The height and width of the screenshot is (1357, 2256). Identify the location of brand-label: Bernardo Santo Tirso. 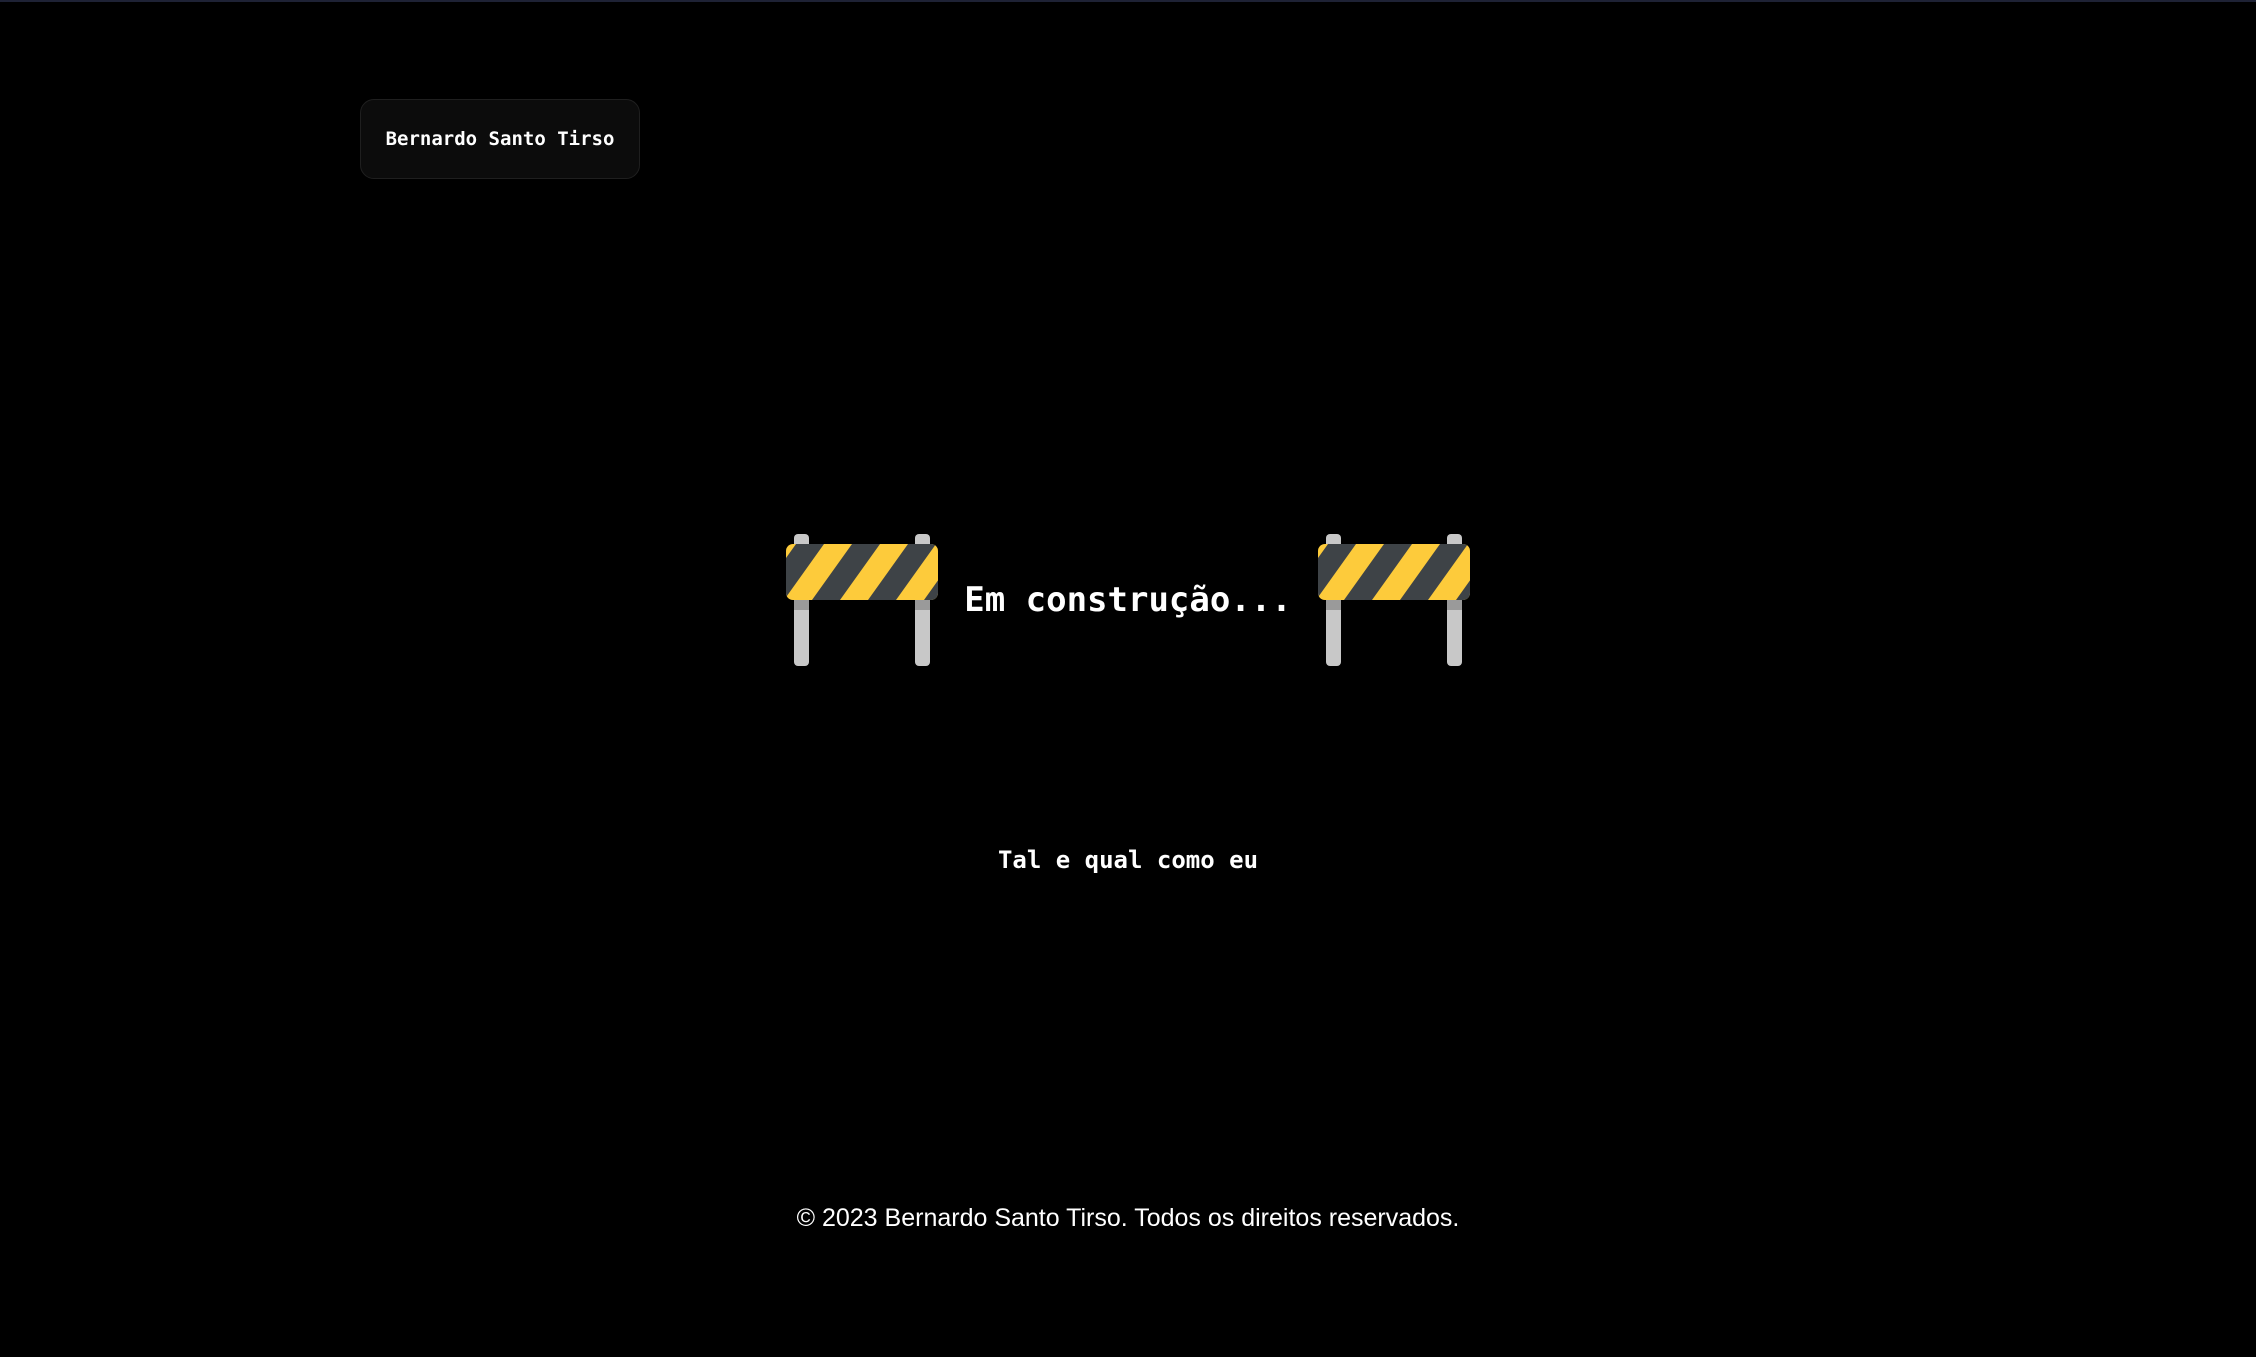
(500, 139).